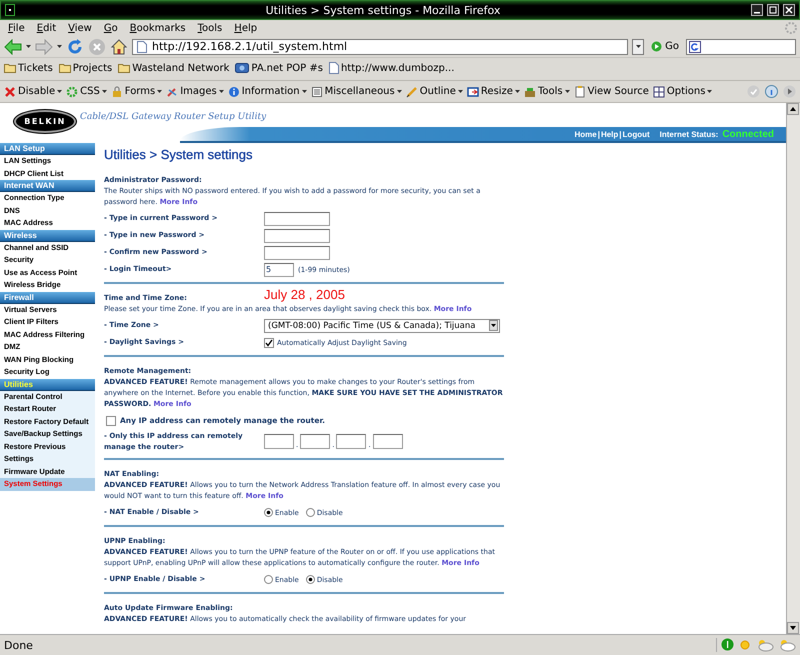  Describe the element at coordinates (791, 28) in the screenshot. I see `throbber-icon` at that location.